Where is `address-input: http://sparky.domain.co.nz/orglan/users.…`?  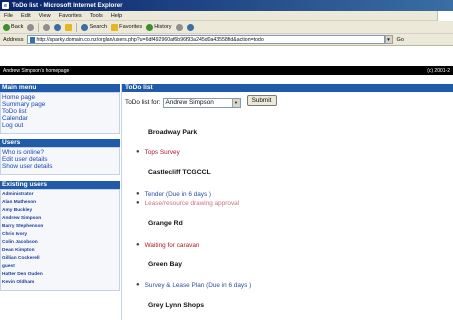
address-input: http://sparky.domain.co.nz/orglan/users.… is located at coordinates (205, 39).